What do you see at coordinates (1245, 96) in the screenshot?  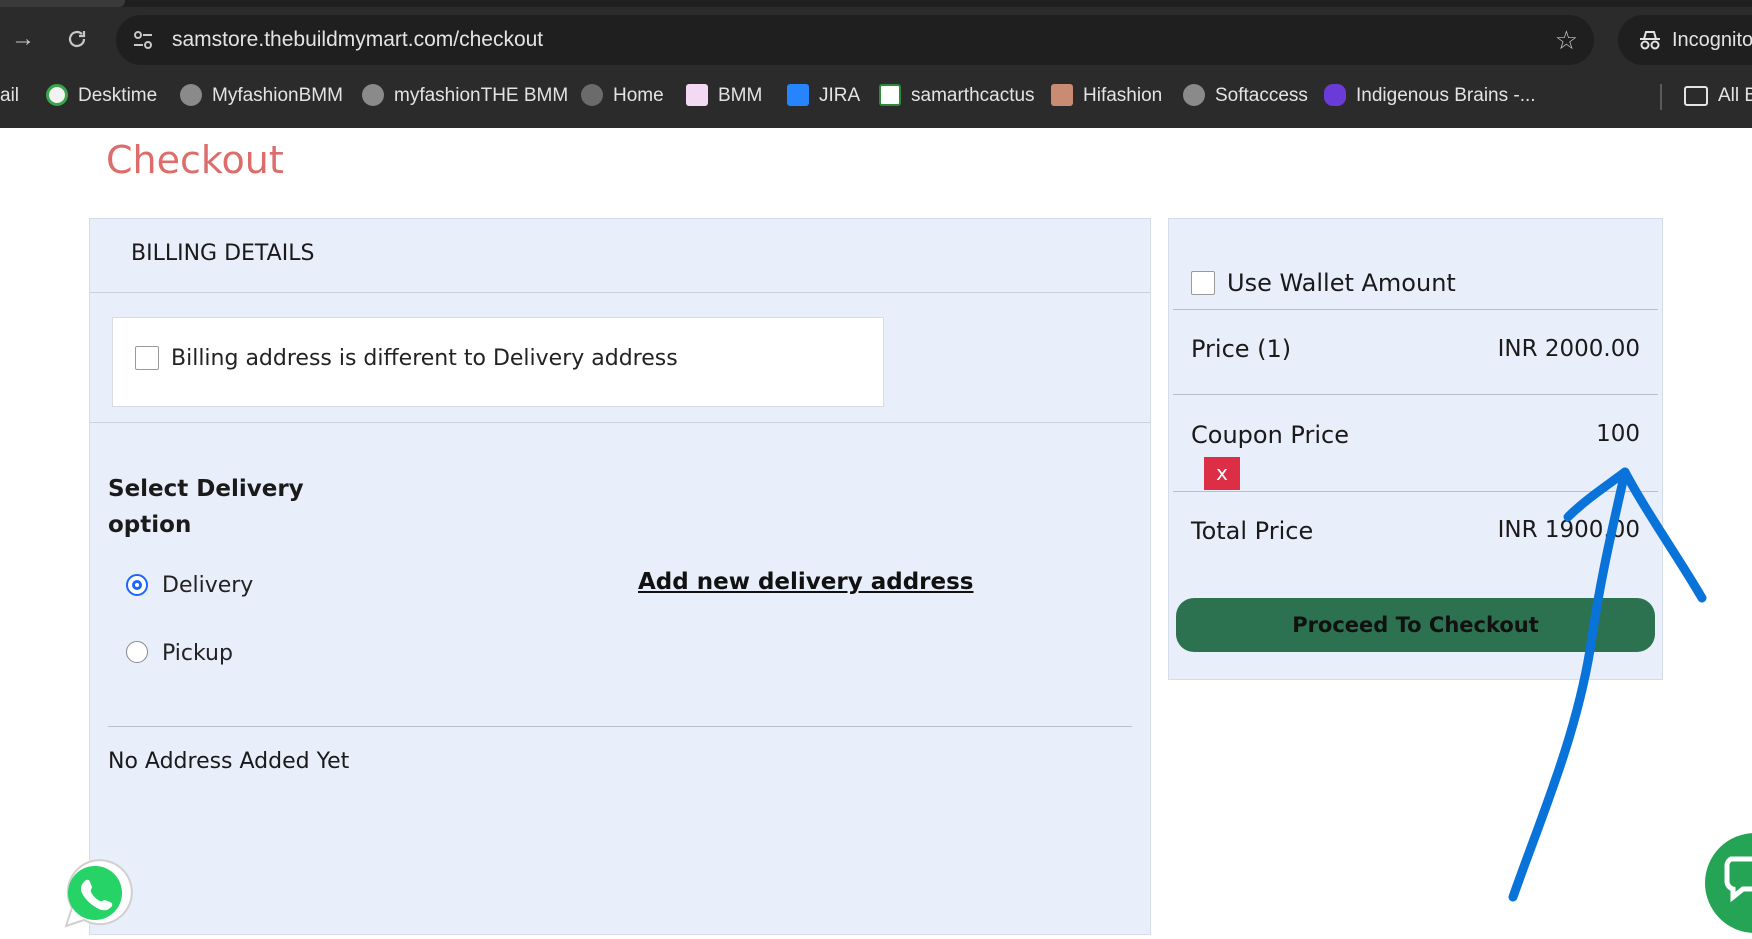 I see `bookmark-softaccess: Softaccess` at bounding box center [1245, 96].